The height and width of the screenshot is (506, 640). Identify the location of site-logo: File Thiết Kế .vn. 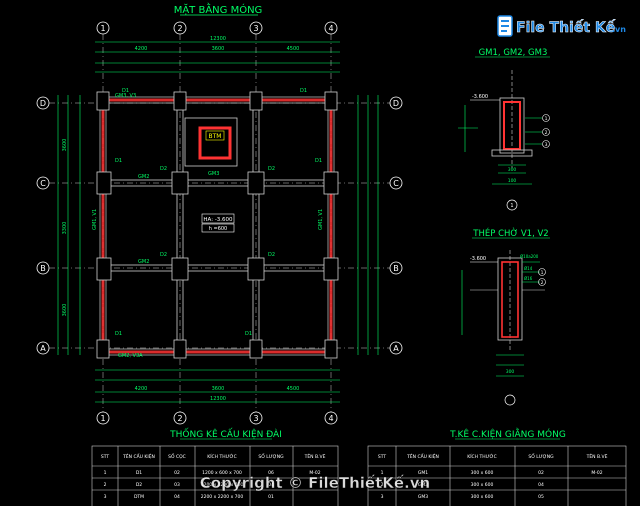
(561, 26).